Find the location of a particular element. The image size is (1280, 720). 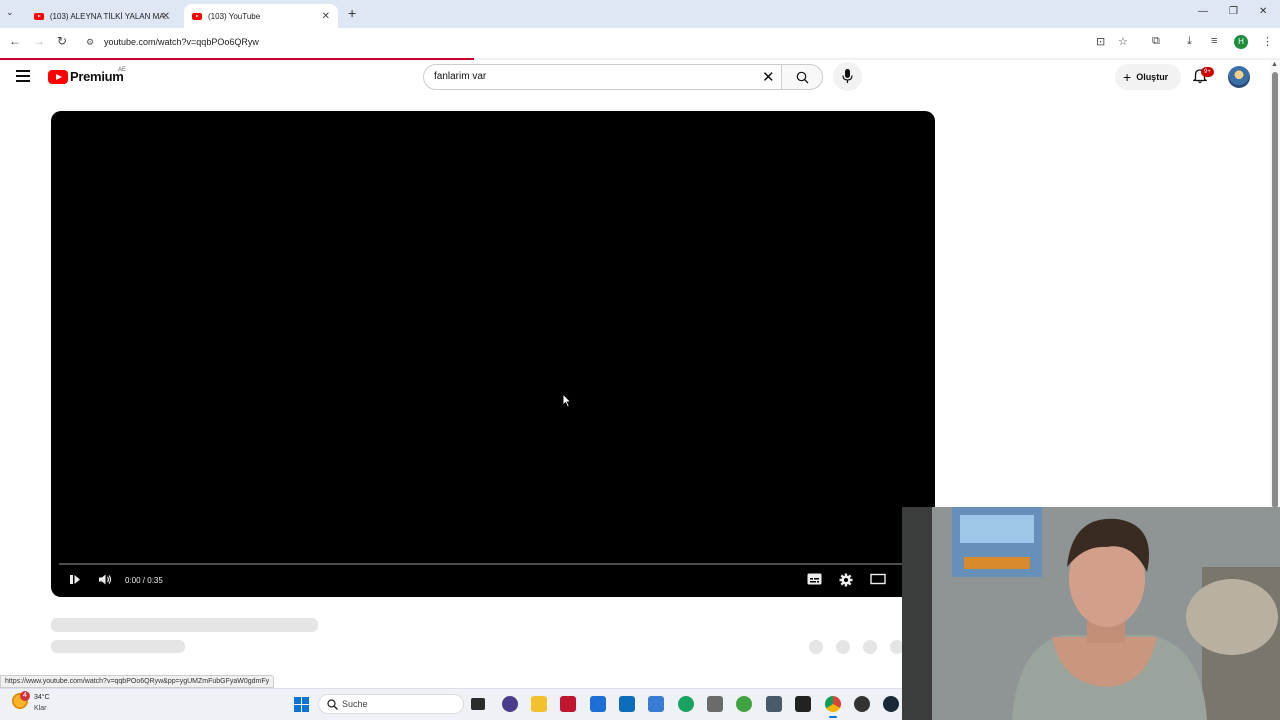

search-button is located at coordinates (802, 77).